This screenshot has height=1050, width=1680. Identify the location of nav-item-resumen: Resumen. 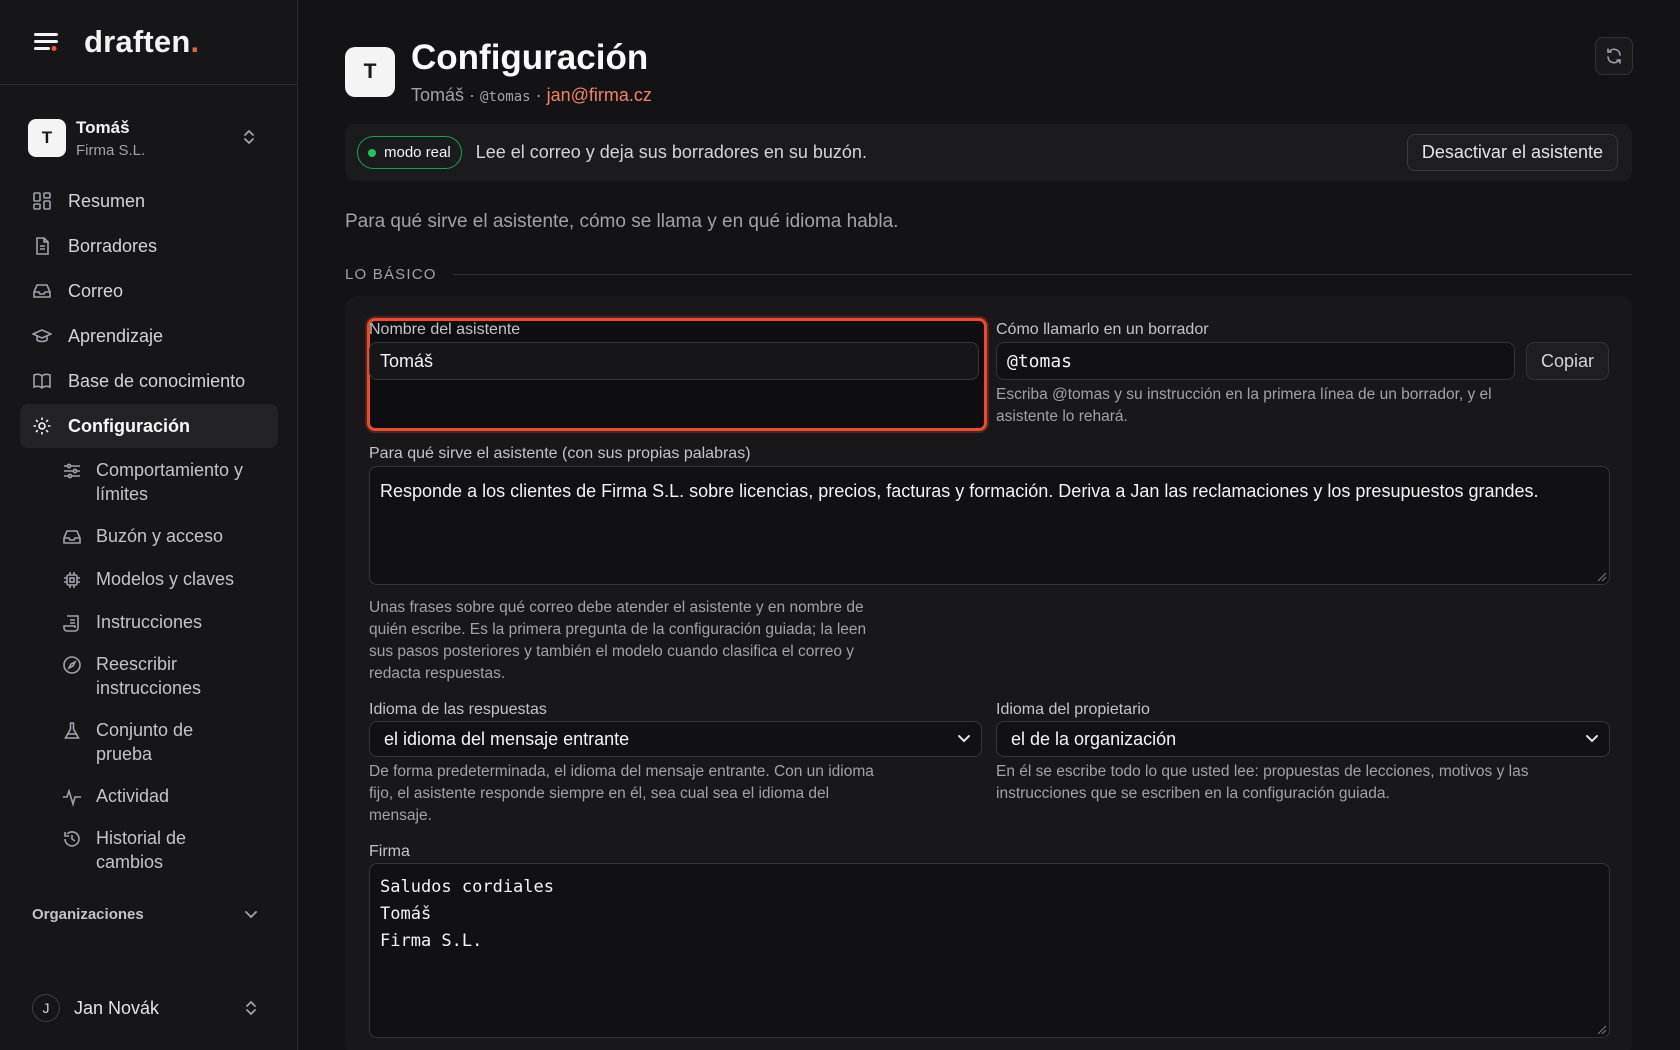
(149, 201).